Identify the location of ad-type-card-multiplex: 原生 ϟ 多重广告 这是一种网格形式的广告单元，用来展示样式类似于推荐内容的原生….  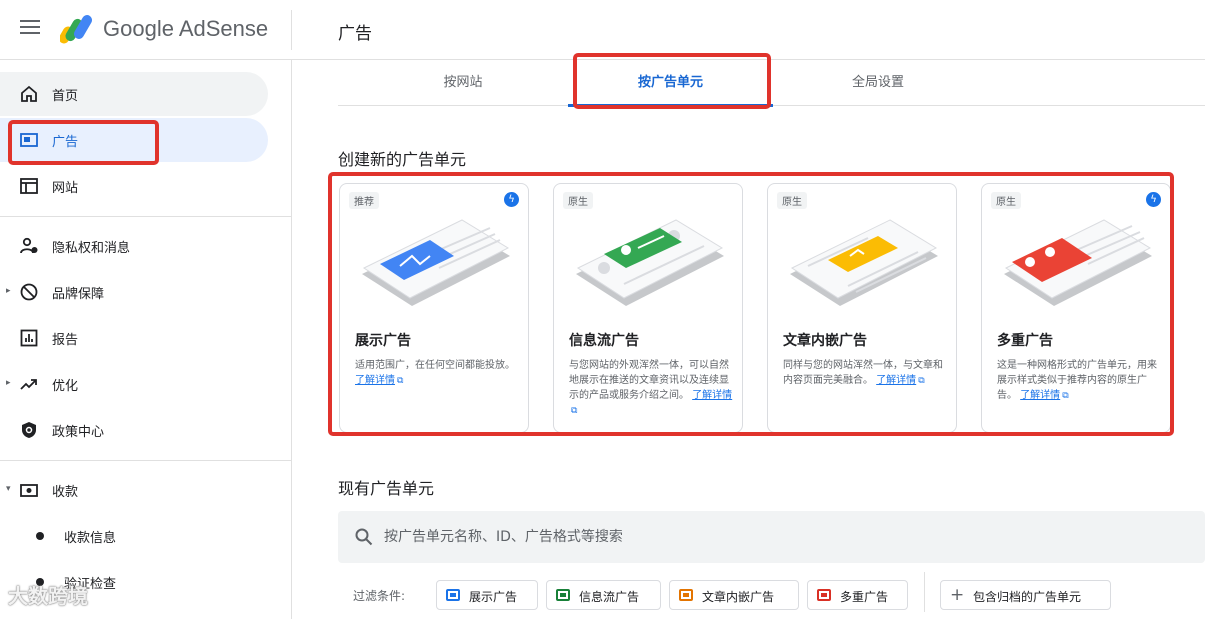
(1076, 308).